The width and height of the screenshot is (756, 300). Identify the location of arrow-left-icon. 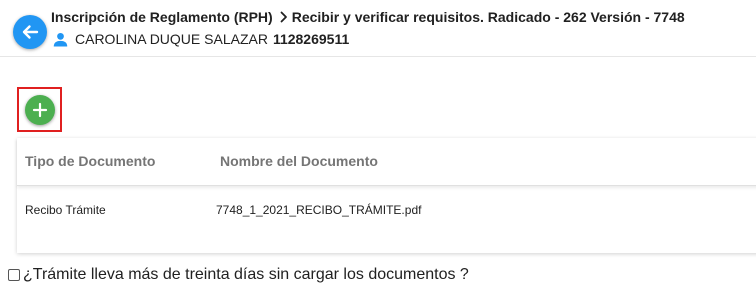
(30, 32).